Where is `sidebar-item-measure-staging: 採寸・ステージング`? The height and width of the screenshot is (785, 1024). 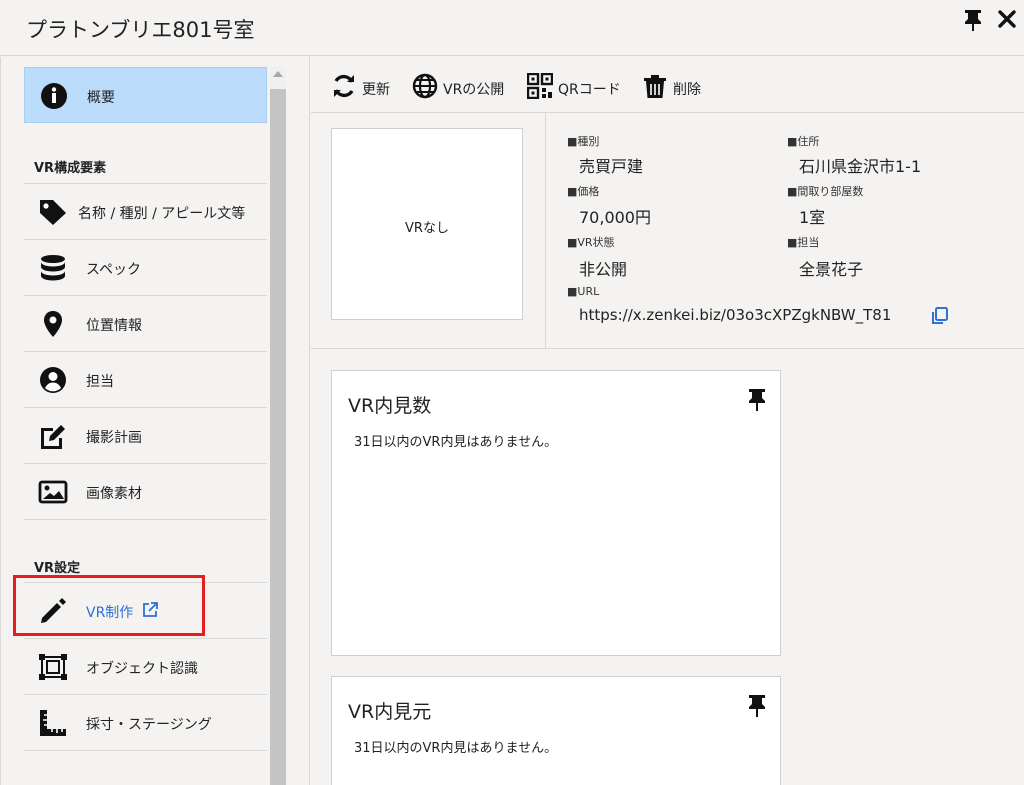
sidebar-item-measure-staging: 採寸・ステージング is located at coordinates (145, 723).